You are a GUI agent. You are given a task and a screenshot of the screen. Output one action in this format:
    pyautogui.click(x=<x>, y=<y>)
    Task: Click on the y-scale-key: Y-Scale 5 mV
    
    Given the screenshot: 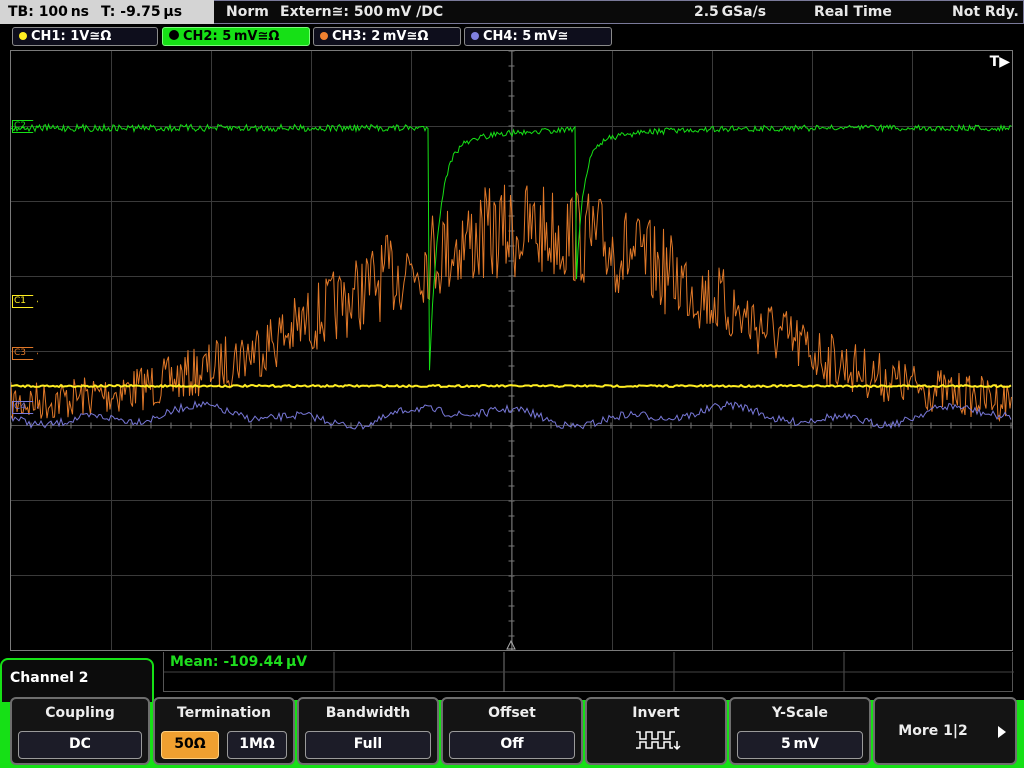 What is the action you would take?
    pyautogui.click(x=800, y=731)
    